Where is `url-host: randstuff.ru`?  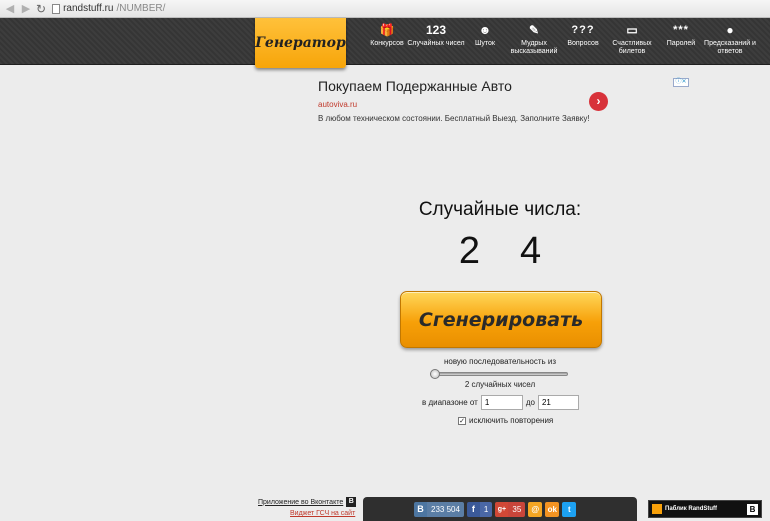 url-host: randstuff.ru is located at coordinates (88, 8).